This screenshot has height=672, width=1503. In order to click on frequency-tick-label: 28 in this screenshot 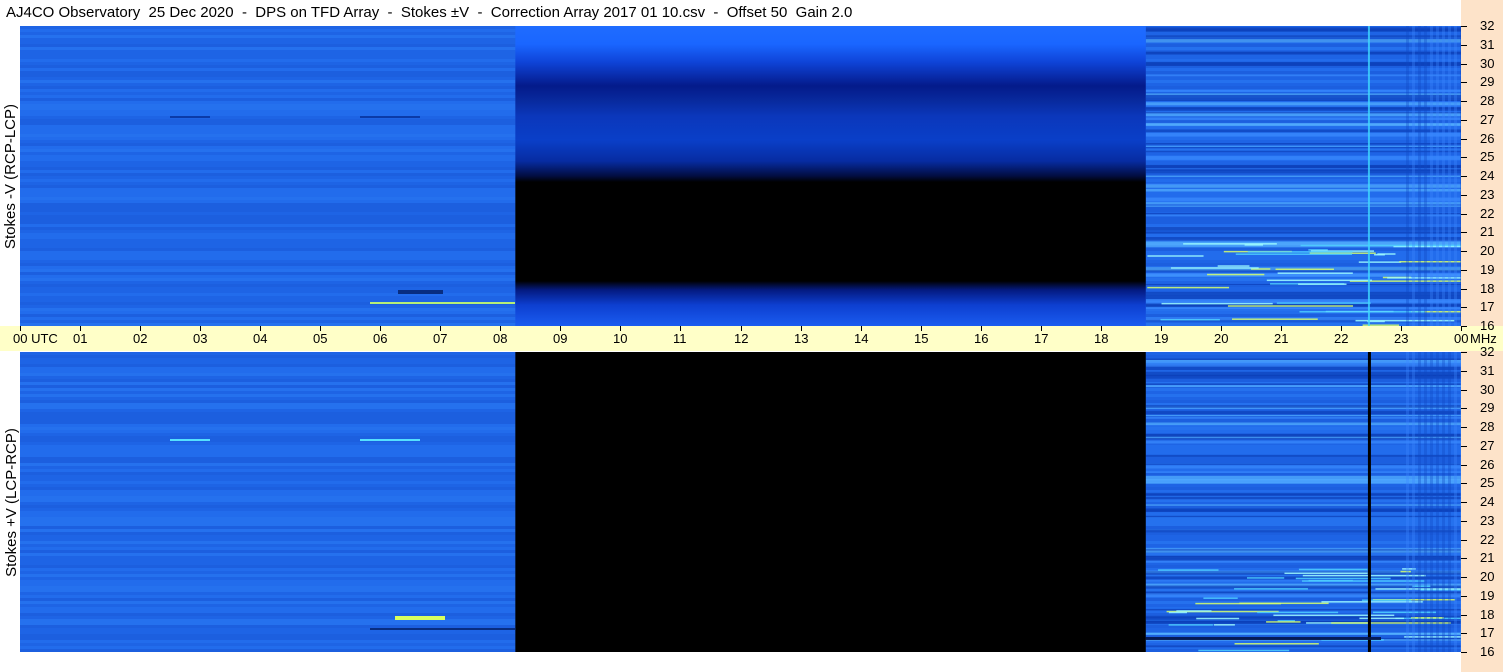, I will do `click(1487, 426)`.